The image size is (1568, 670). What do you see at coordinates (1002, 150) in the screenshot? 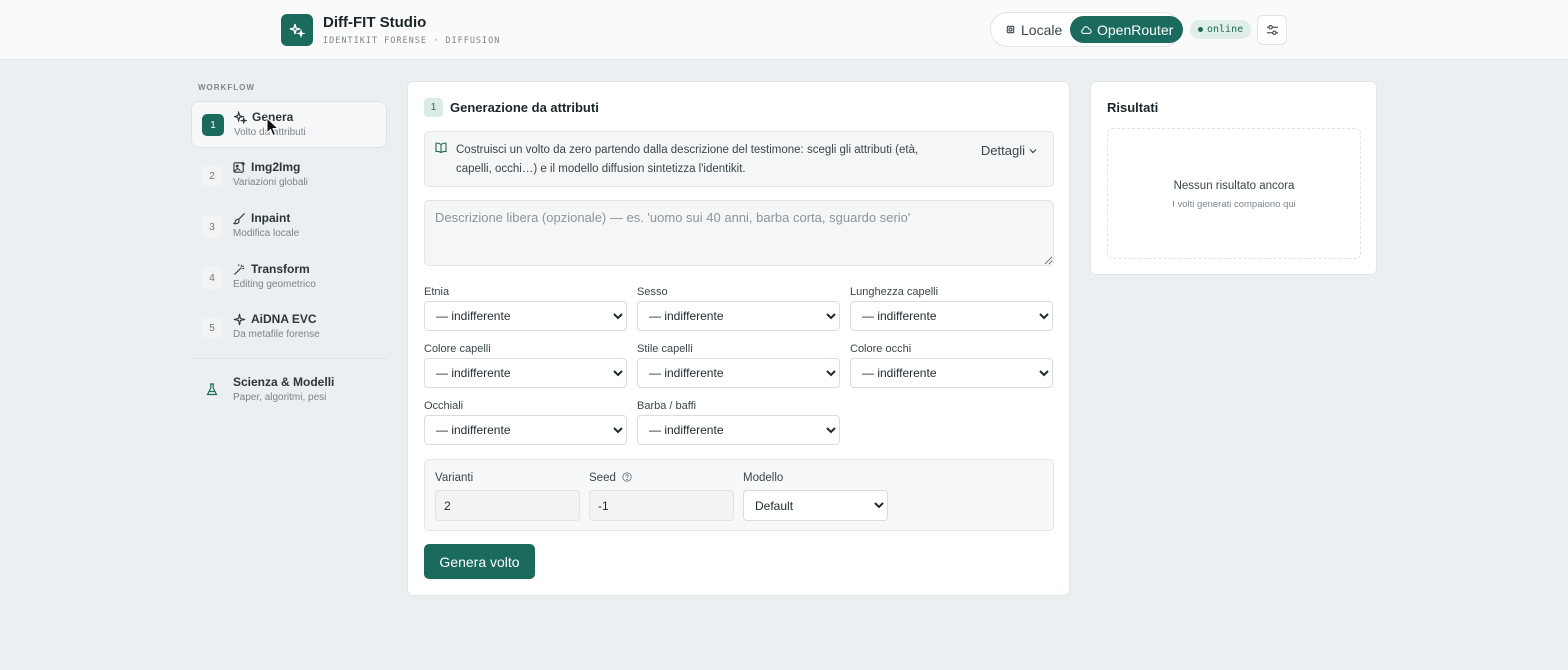
I see `details-label: Dettagli` at bounding box center [1002, 150].